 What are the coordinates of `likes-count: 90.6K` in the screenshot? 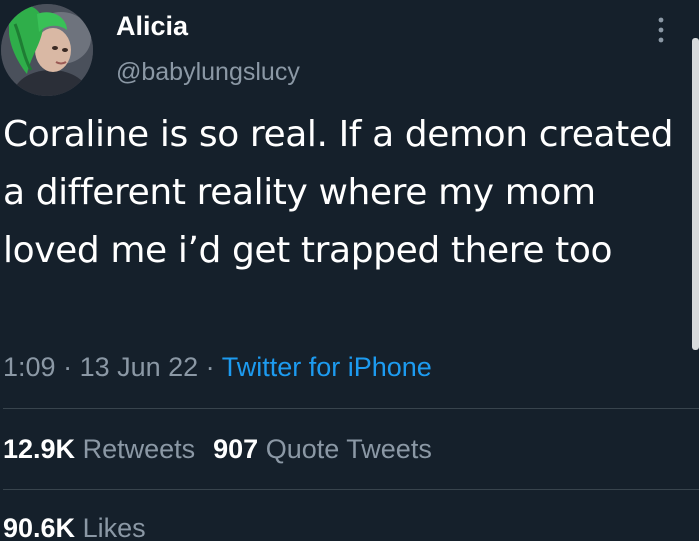 It's located at (39, 527).